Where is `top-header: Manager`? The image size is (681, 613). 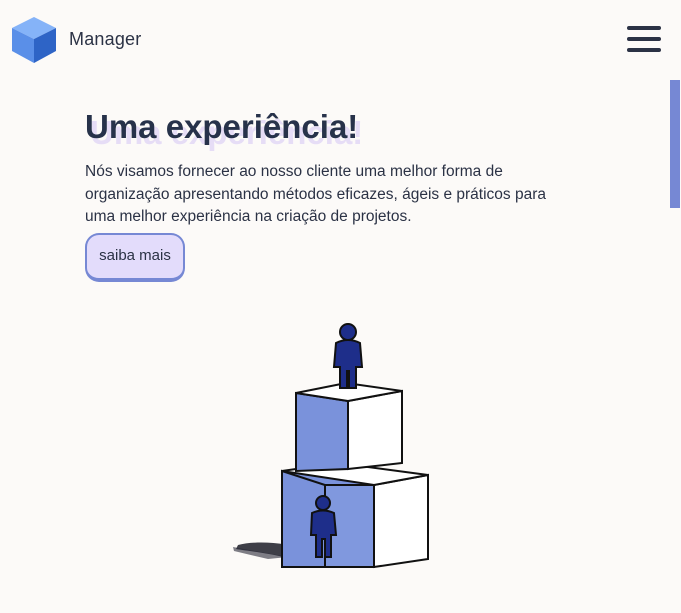 top-header: Manager is located at coordinates (340, 40).